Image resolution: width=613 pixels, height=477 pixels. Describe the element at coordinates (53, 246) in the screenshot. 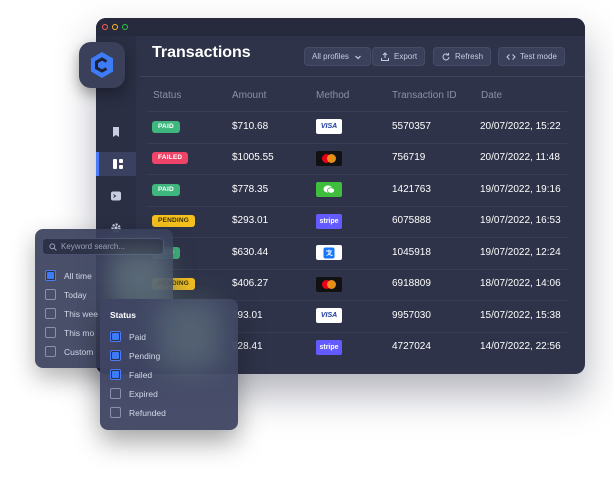

I see `search-icon` at that location.